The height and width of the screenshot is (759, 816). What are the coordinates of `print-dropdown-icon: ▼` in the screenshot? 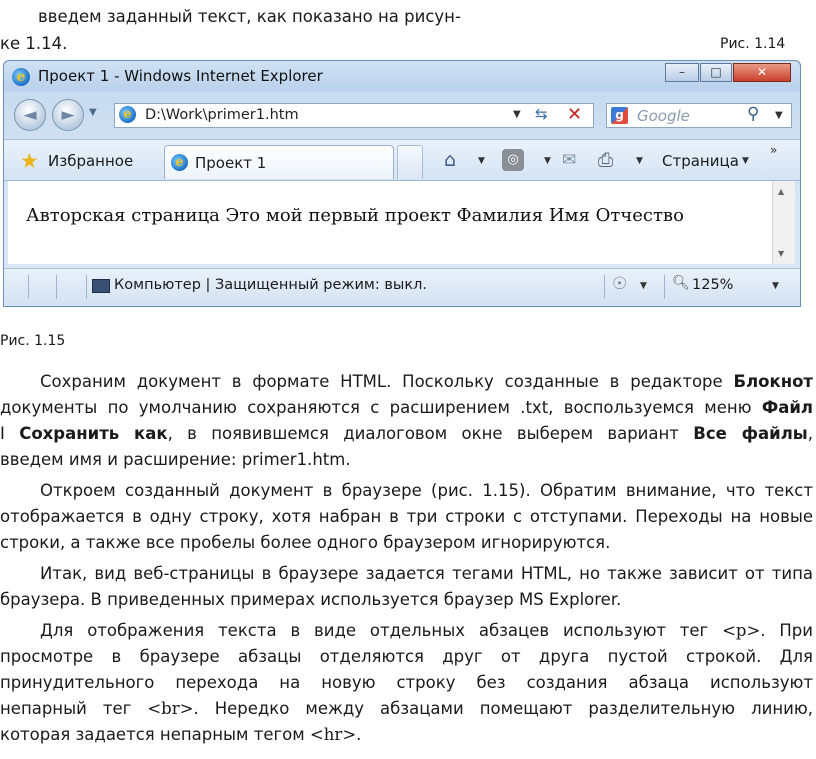 It's located at (639, 161).